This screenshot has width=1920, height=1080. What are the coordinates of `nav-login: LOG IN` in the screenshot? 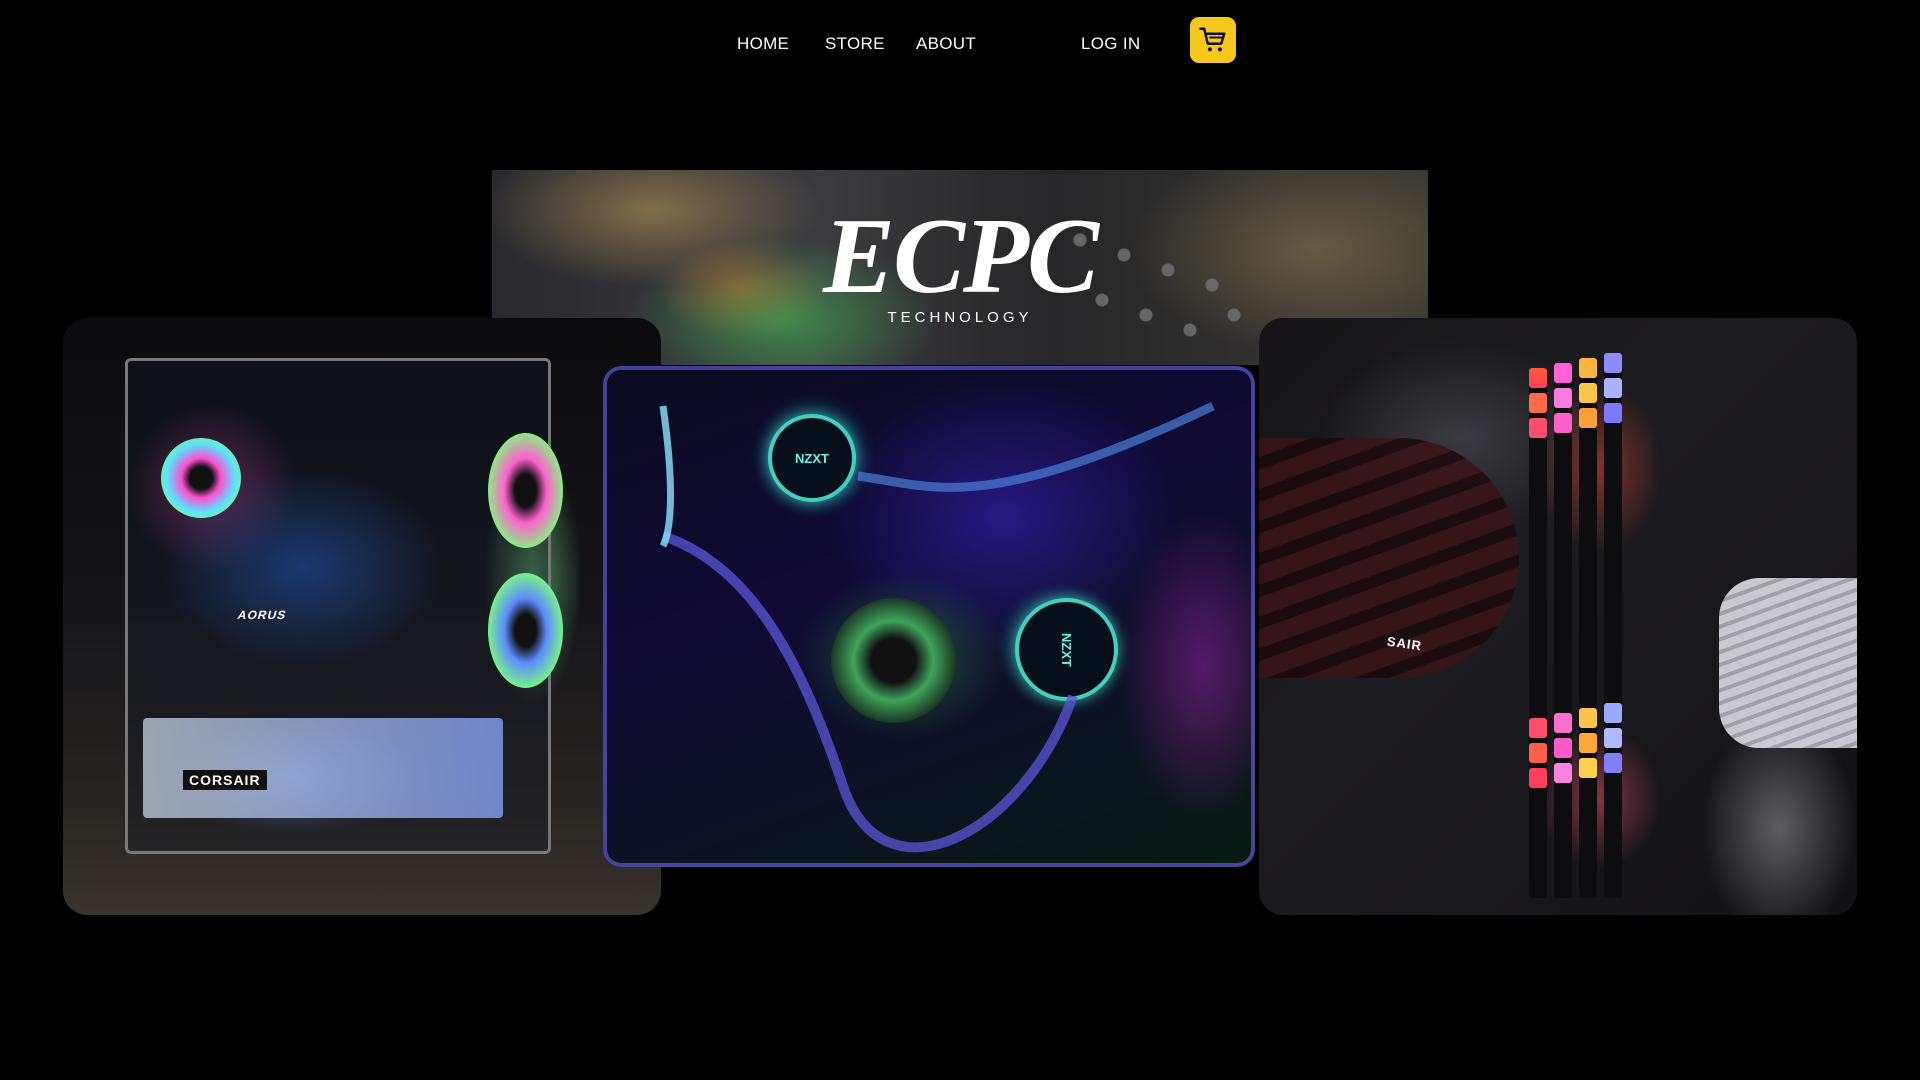 It's located at (1110, 44).